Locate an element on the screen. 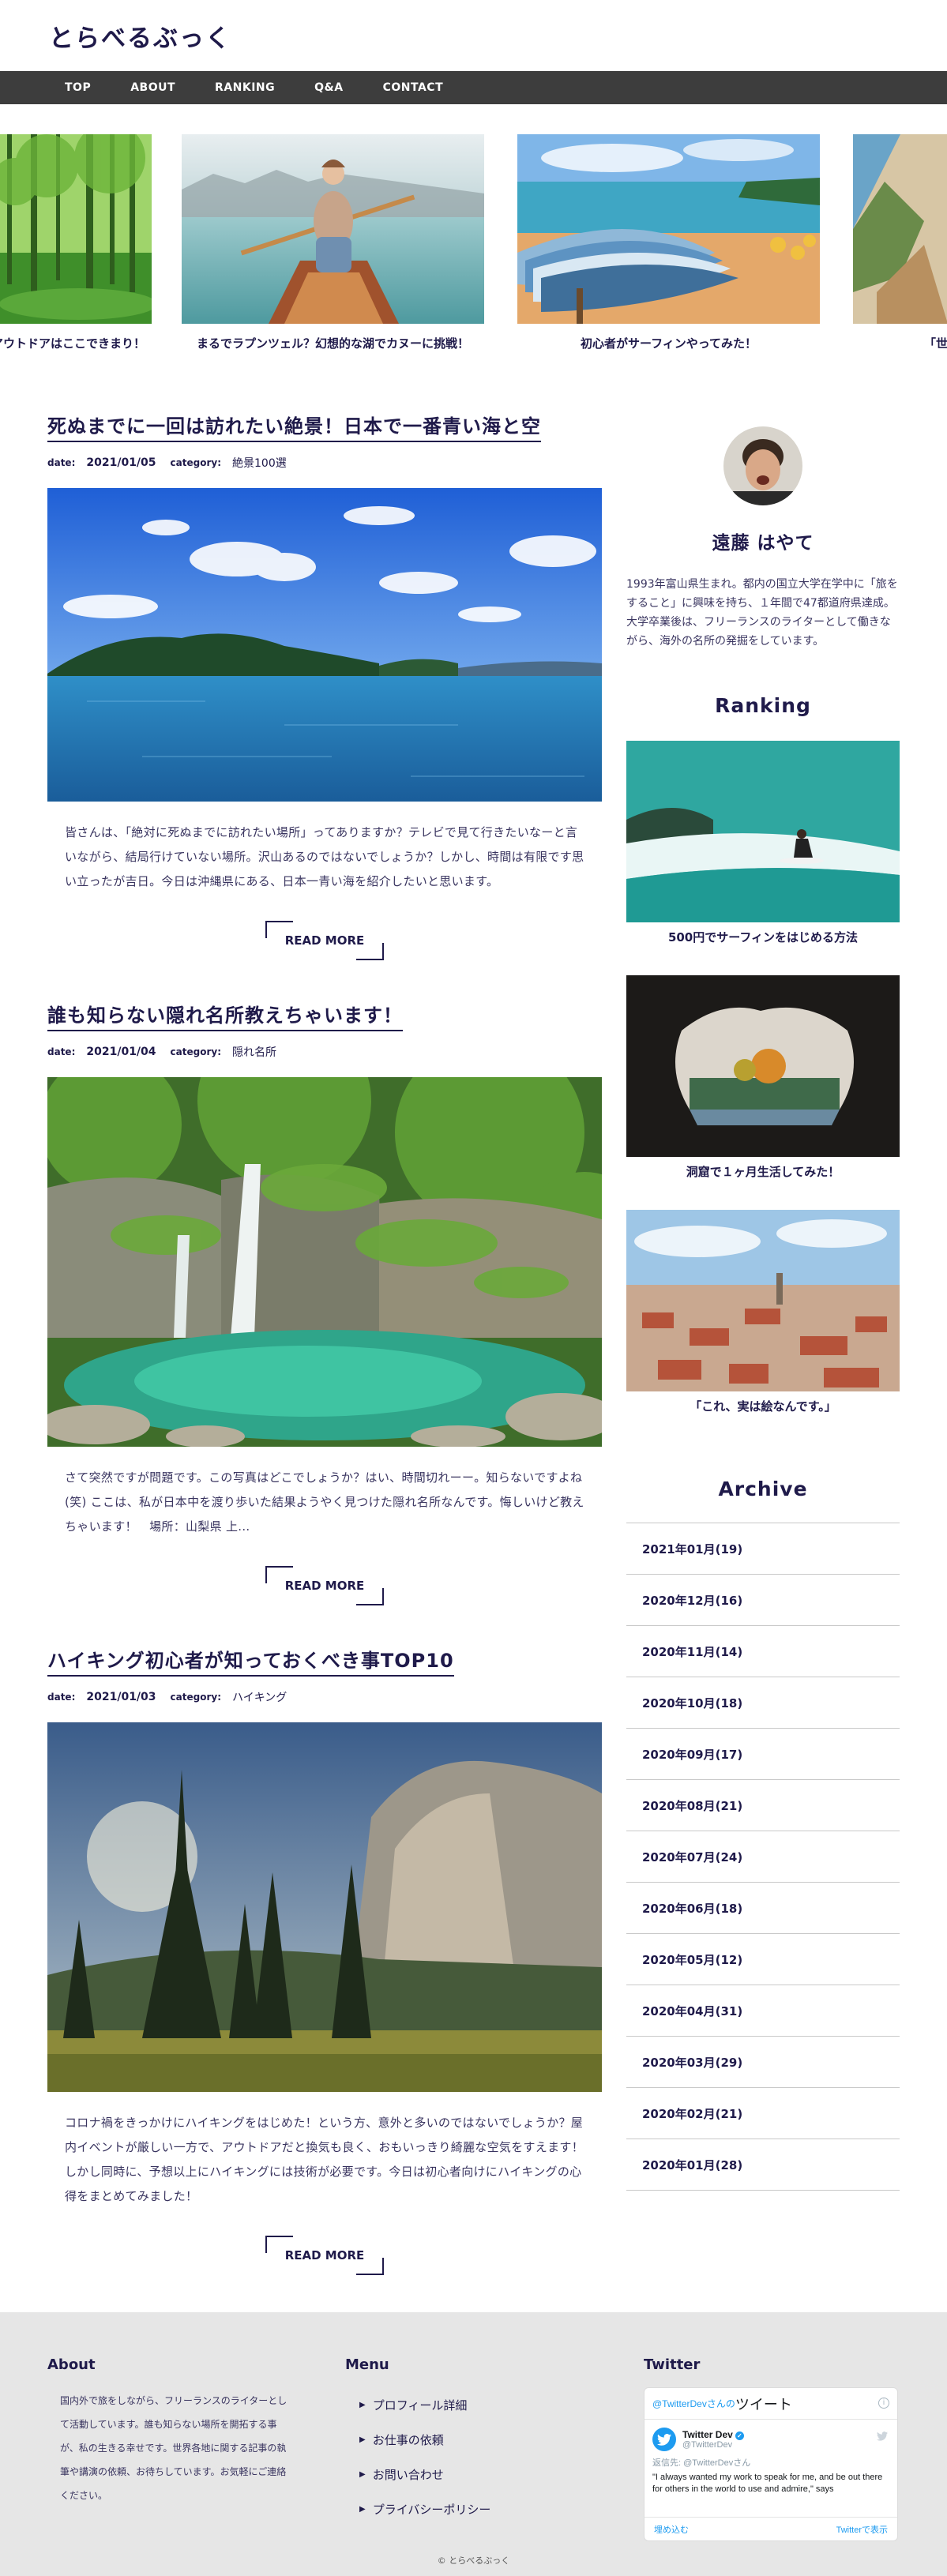  site-header: とらべるぶっく is located at coordinates (473, 35).